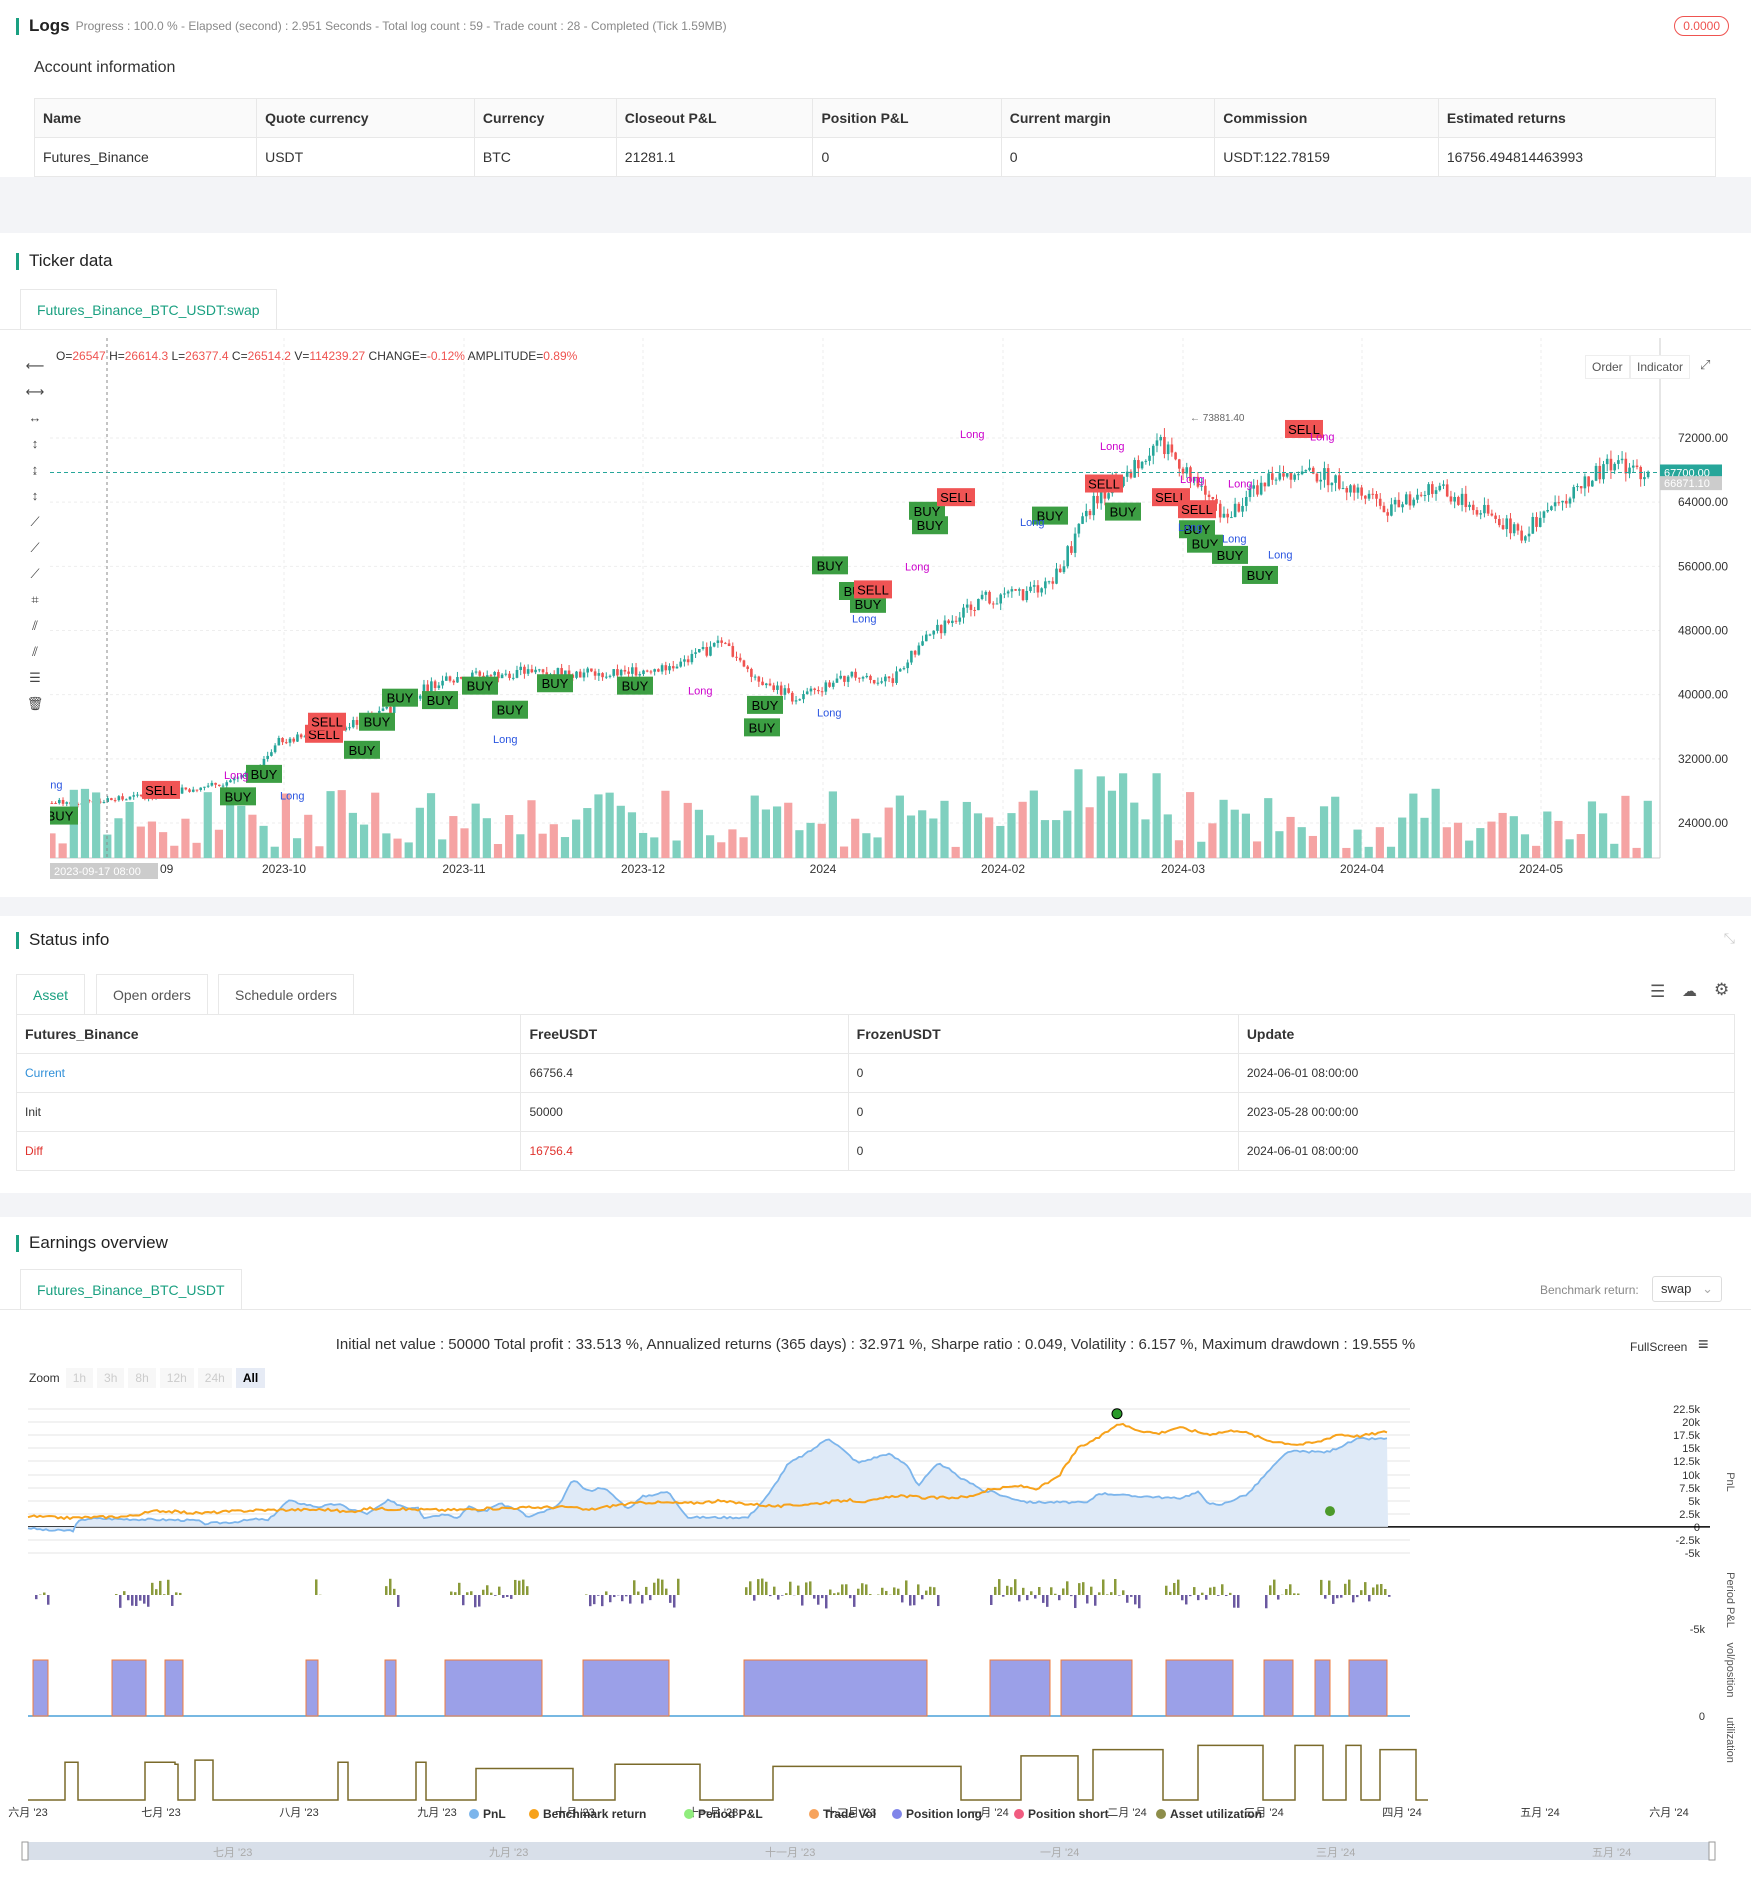  I want to click on list-icon: ☰, so click(1657, 992).